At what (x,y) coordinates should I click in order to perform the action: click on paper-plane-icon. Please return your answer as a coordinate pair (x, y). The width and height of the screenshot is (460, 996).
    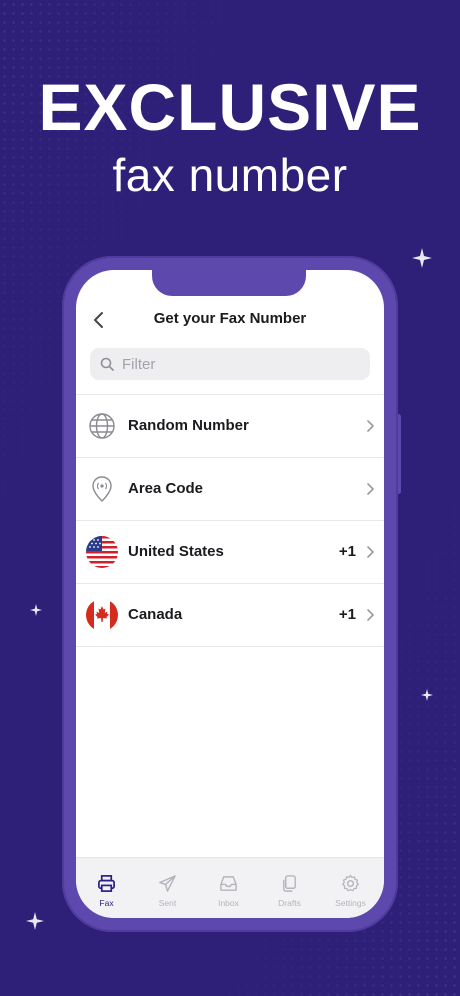
    Looking at the image, I should click on (167, 883).